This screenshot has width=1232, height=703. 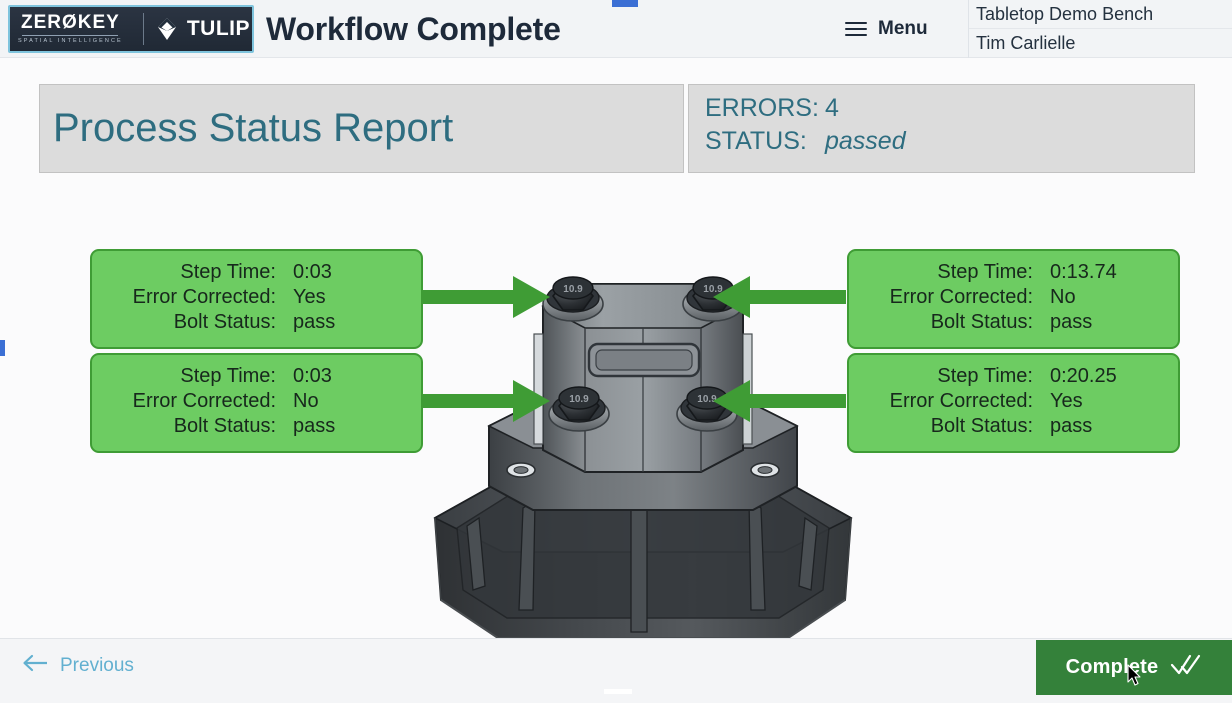 I want to click on errors-row: ERRORS: 4, so click(x=805, y=110).